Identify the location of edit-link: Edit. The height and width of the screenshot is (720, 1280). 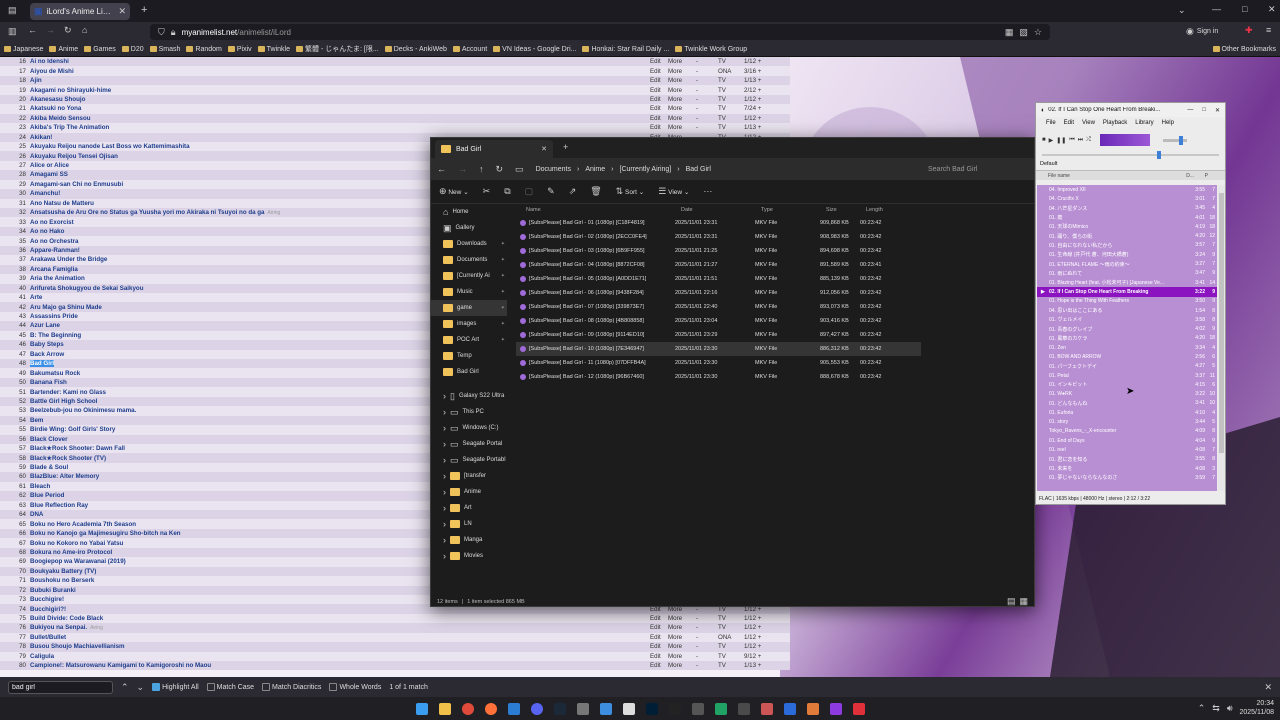
(659, 637).